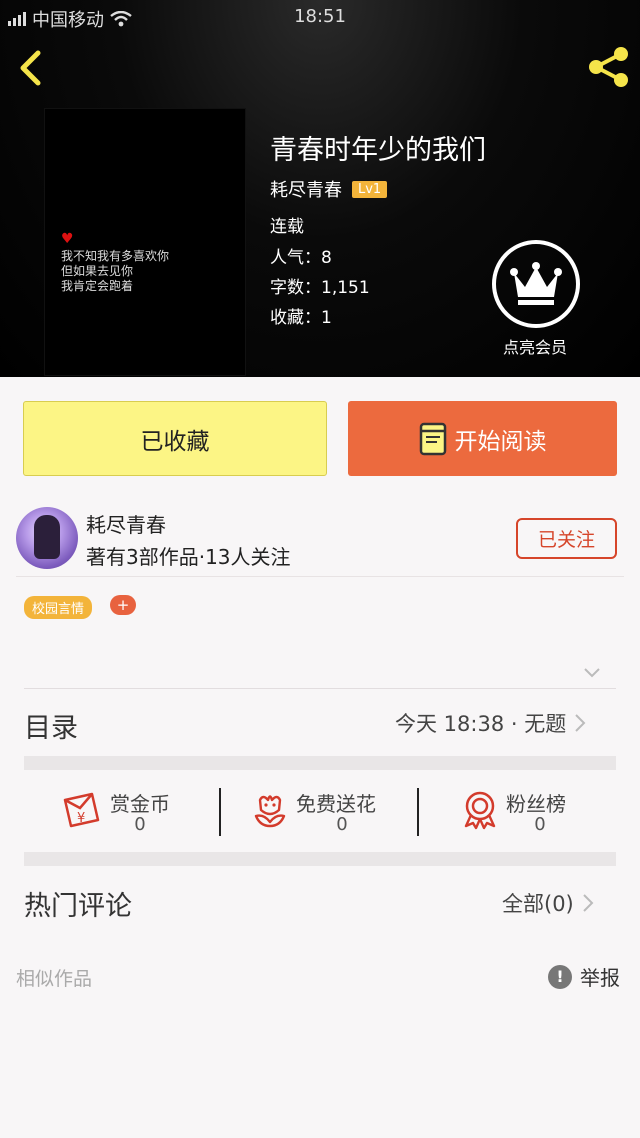  I want to click on share-button, so click(609, 67).